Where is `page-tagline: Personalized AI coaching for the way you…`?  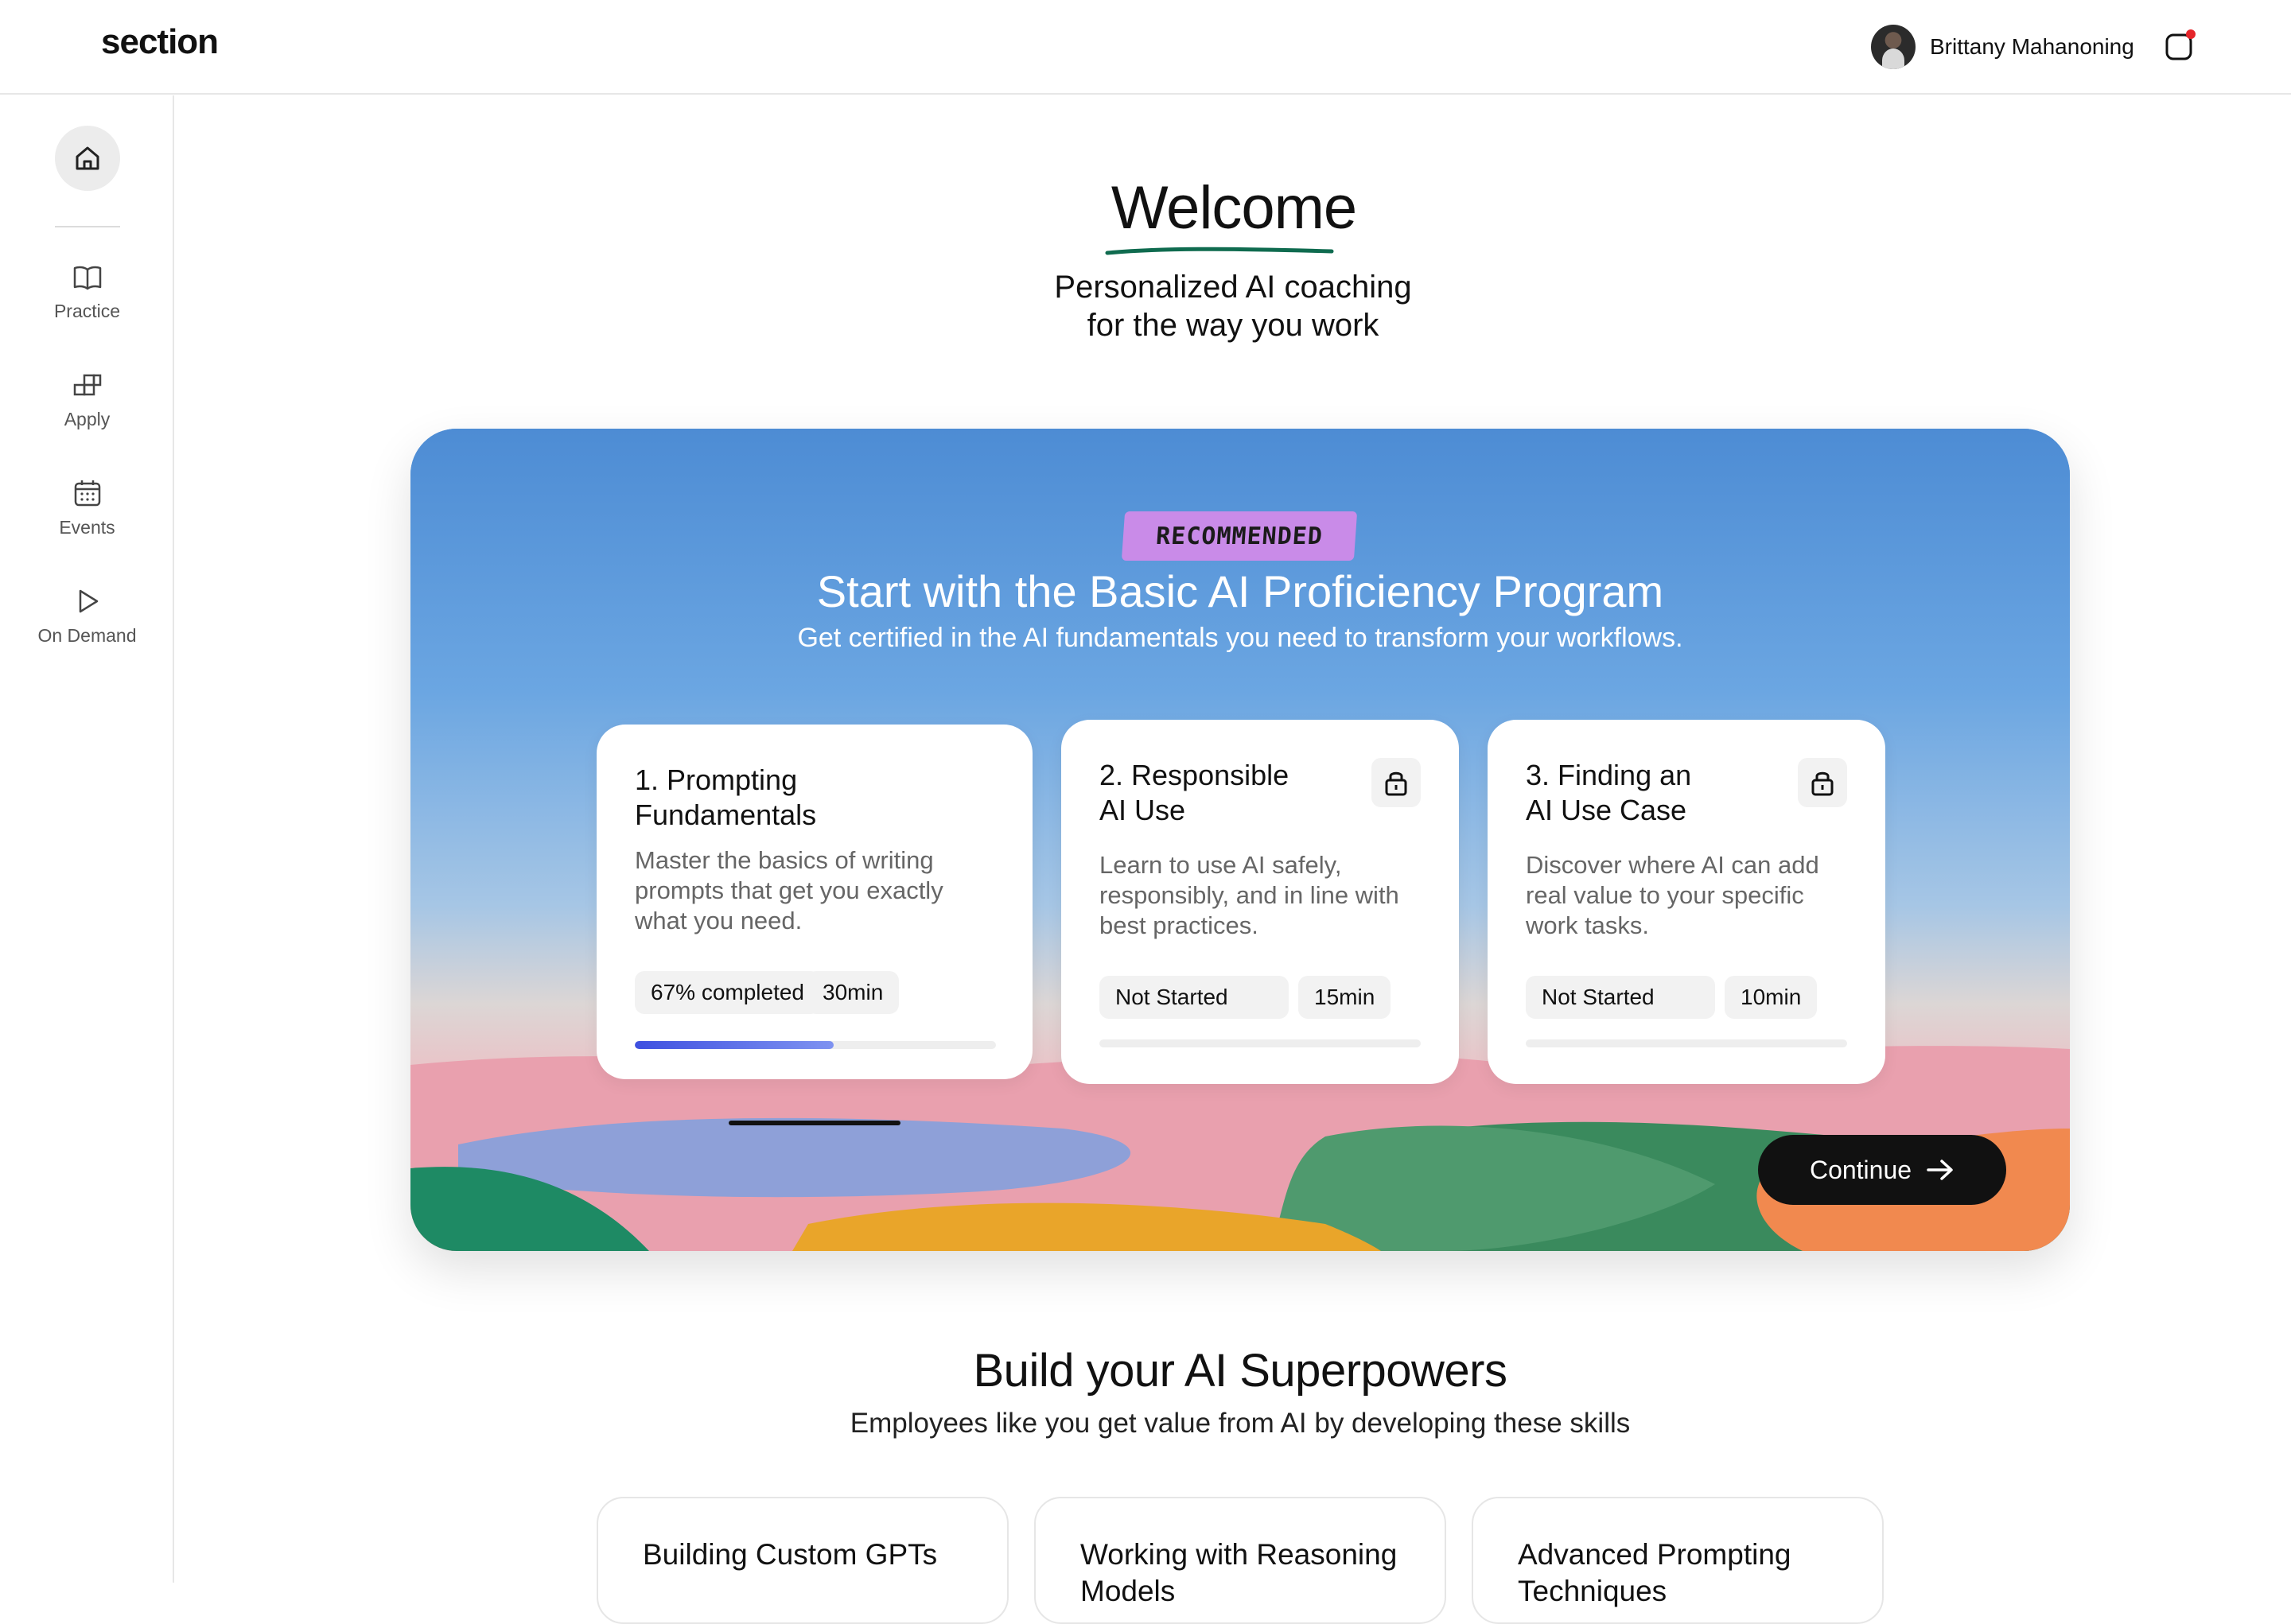 page-tagline: Personalized AI coaching for the way you… is located at coordinates (1233, 306).